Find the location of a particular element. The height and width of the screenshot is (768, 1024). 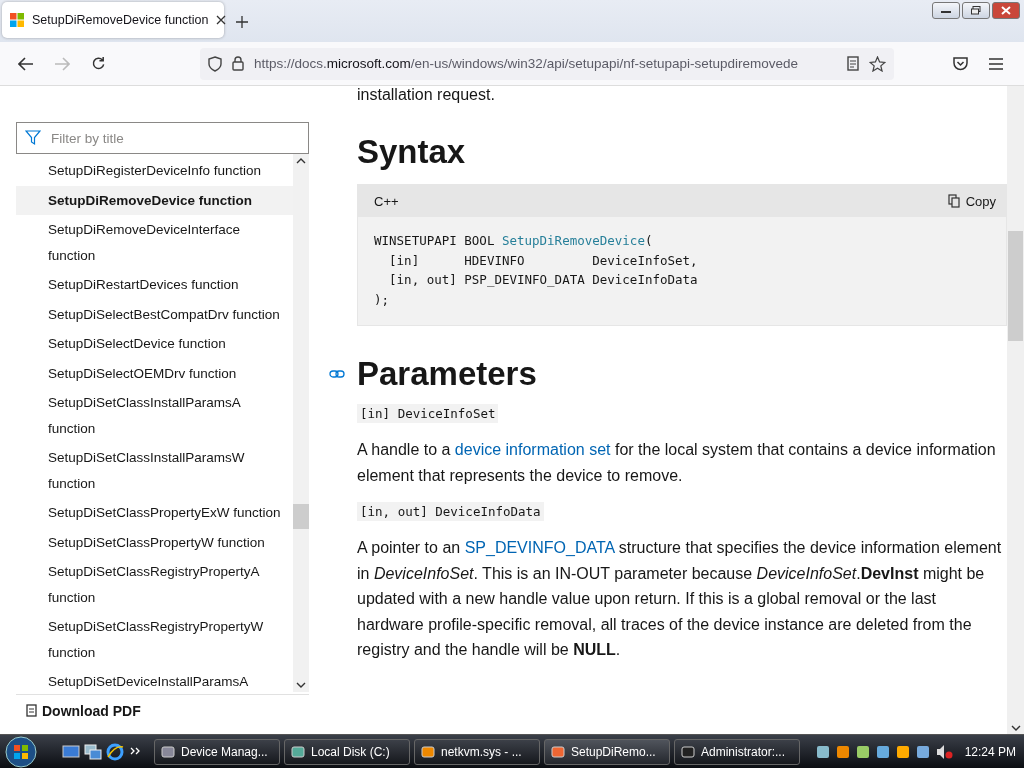

muted-speaker-icon is located at coordinates (943, 751).